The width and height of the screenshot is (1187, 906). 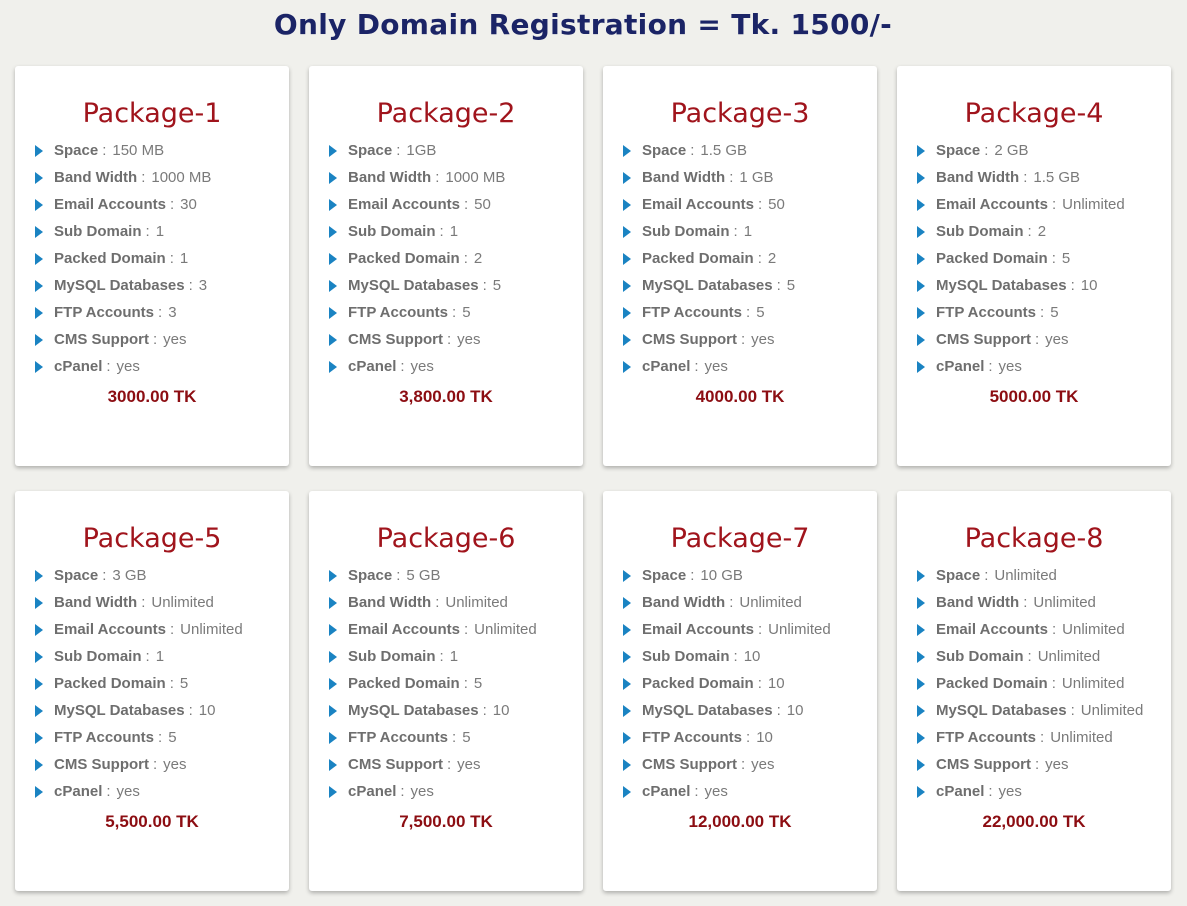 I want to click on feature-label: MySQL Databases, so click(x=707, y=710).